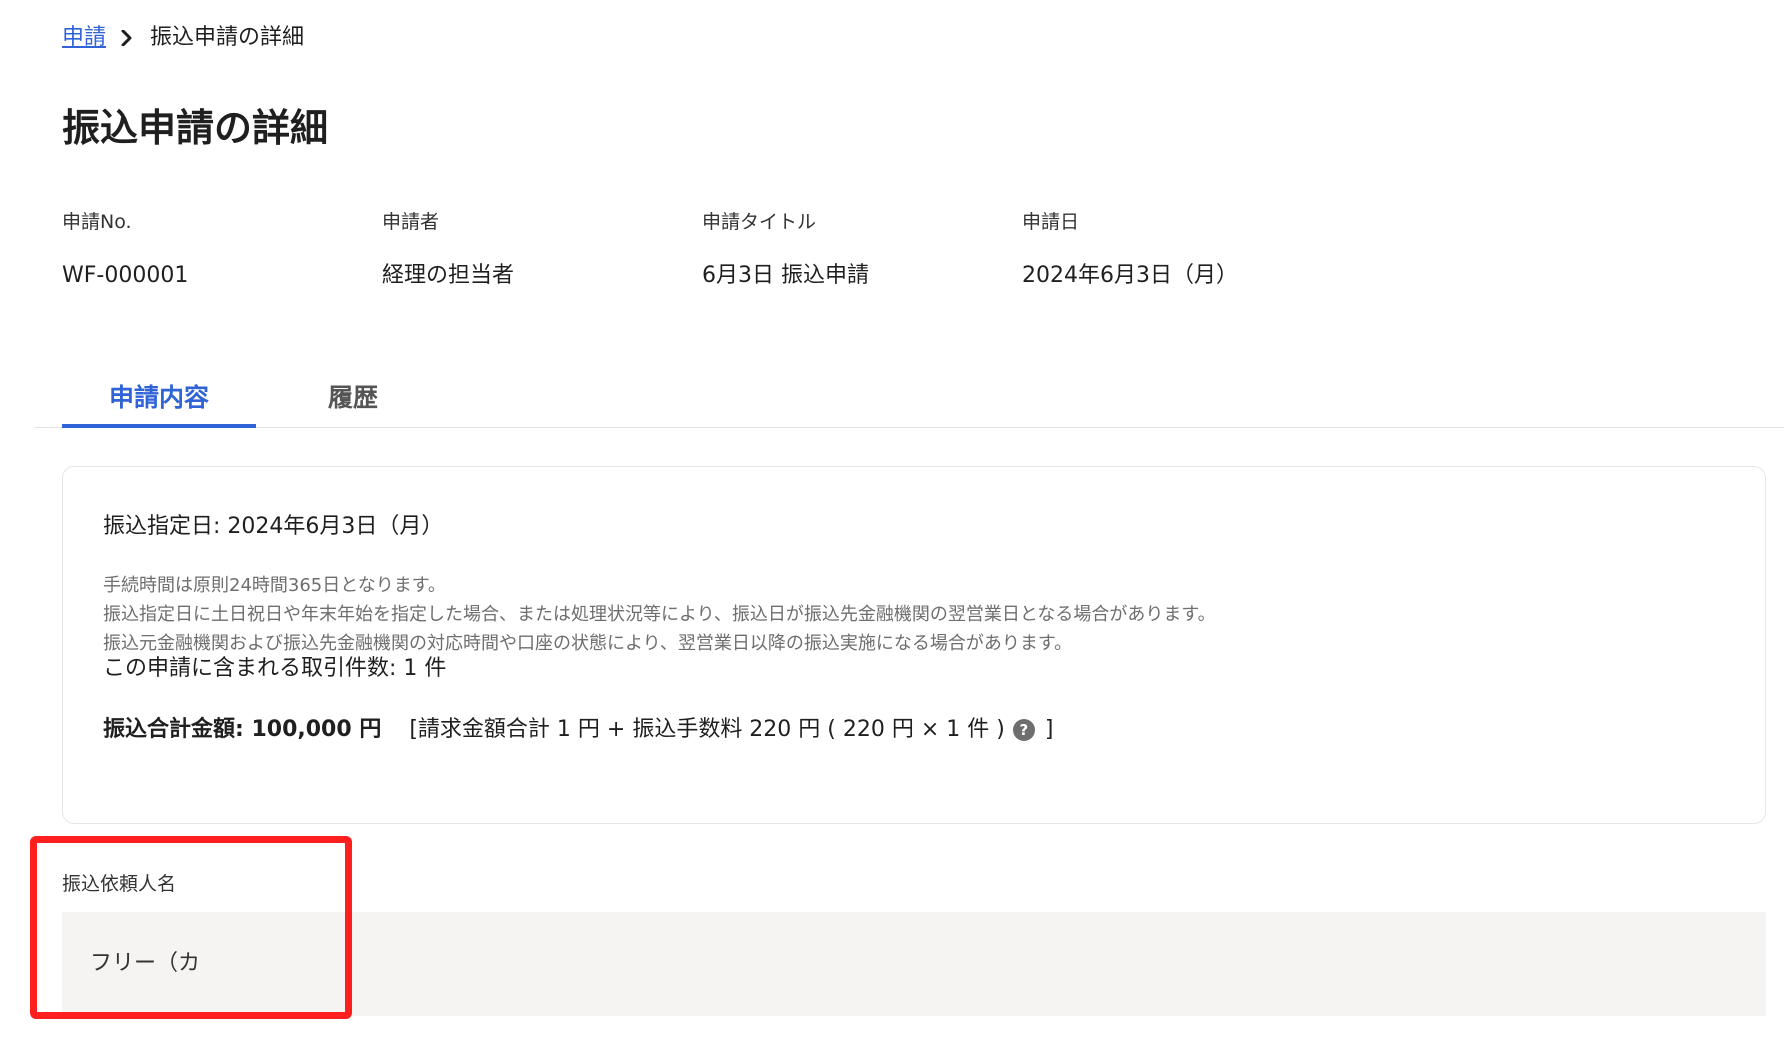 Image resolution: width=1784 pixels, height=1044 pixels. Describe the element at coordinates (759, 222) in the screenshot. I see `meta-label: 申請タイトル` at that location.